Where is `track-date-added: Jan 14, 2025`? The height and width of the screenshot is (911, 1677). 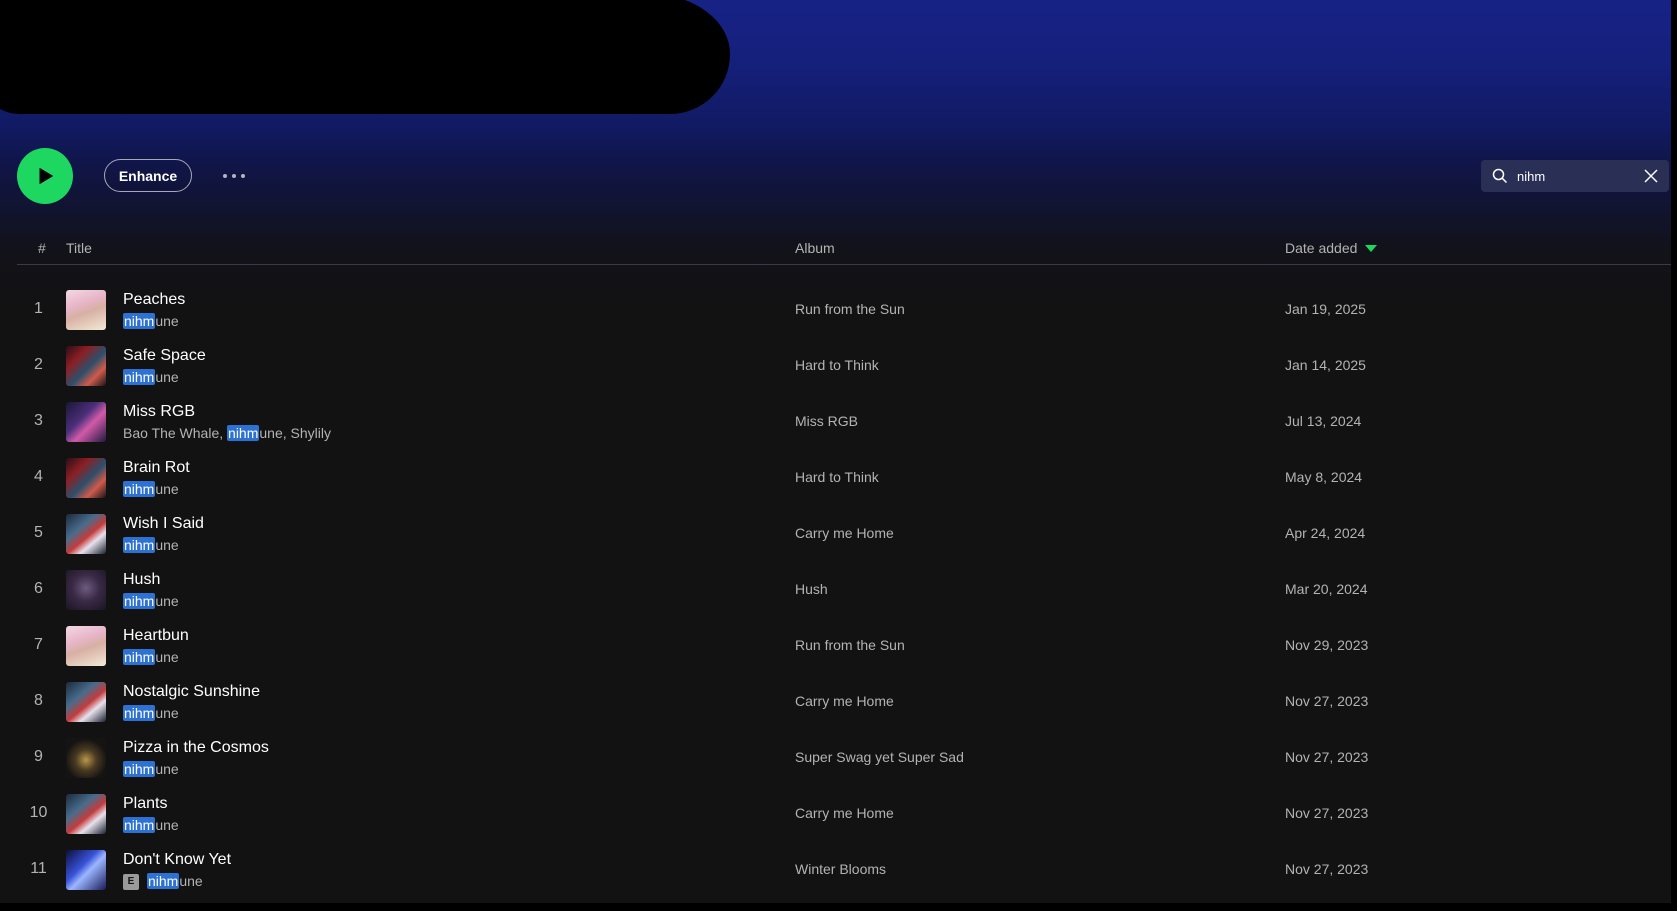
track-date-added: Jan 14, 2025 is located at coordinates (1325, 365).